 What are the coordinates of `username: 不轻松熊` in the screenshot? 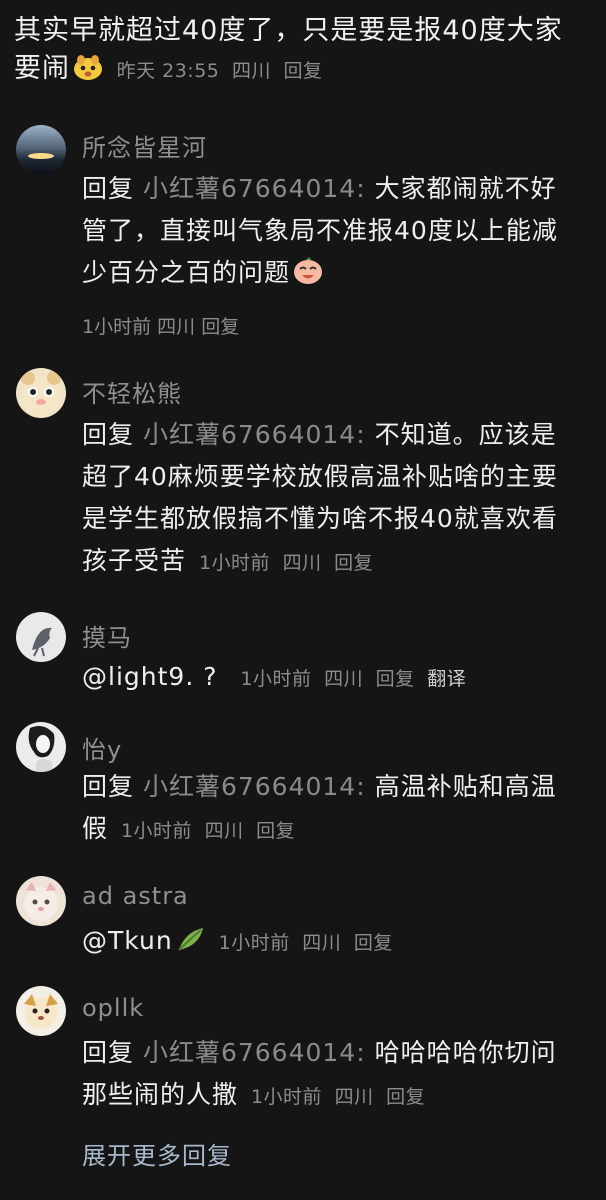 It's located at (132, 391).